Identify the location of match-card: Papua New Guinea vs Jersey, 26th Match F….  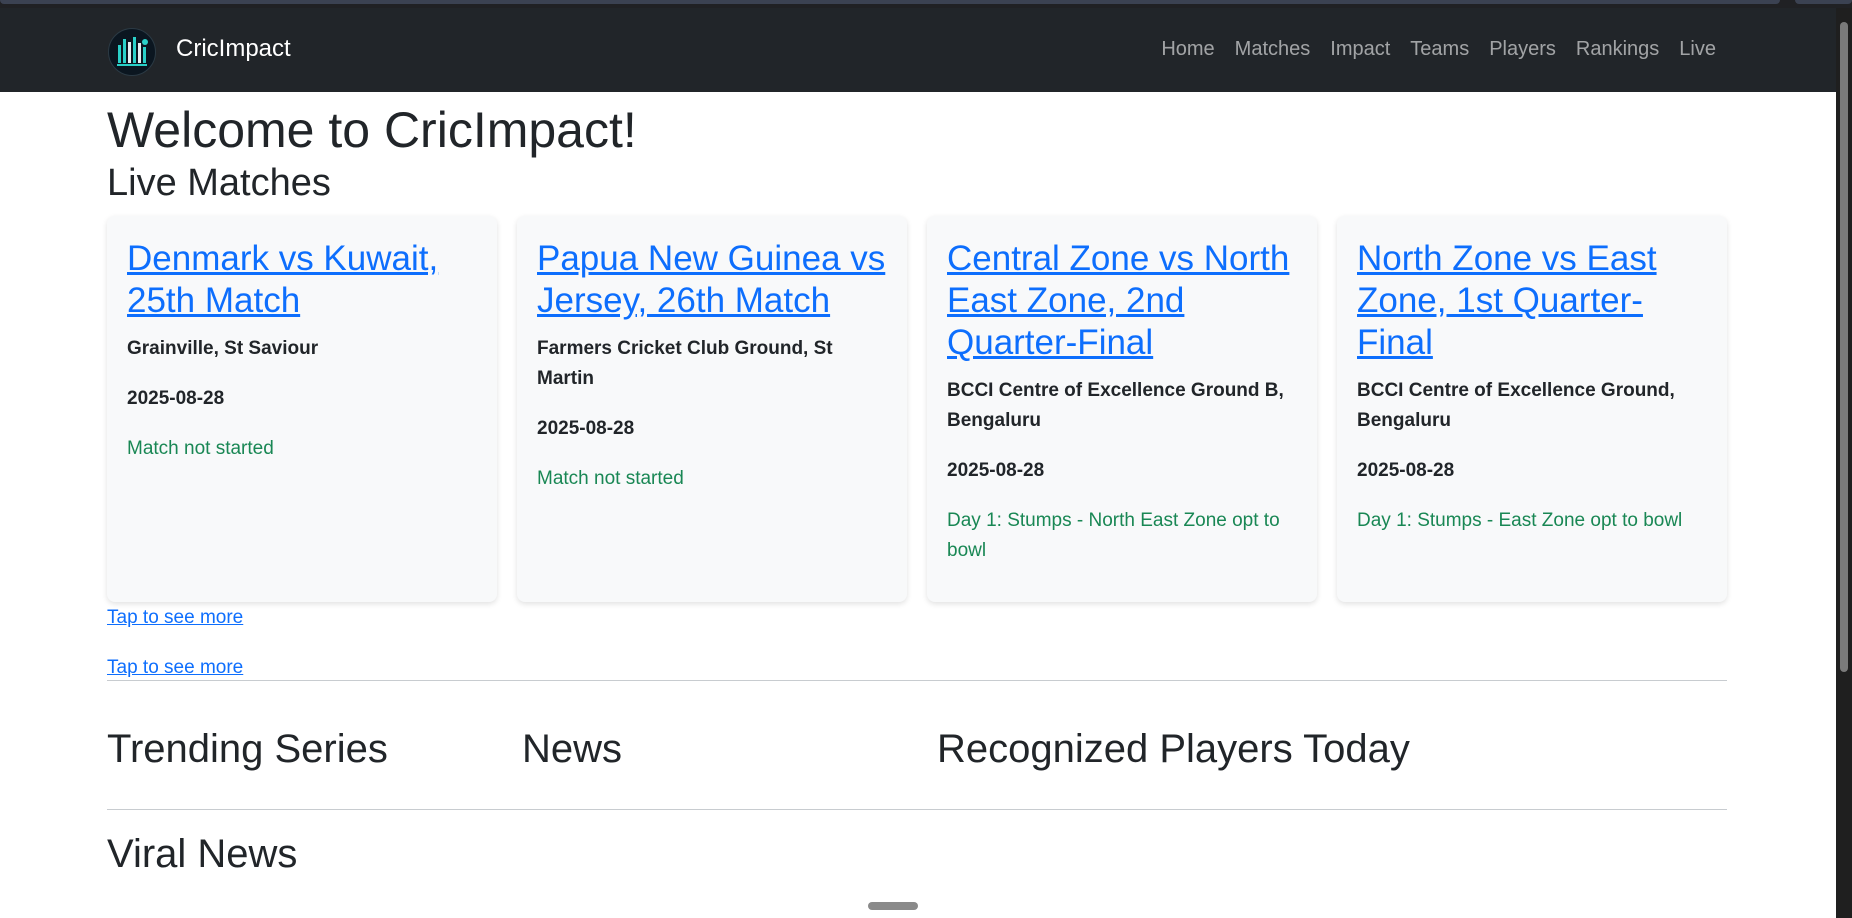
(712, 409).